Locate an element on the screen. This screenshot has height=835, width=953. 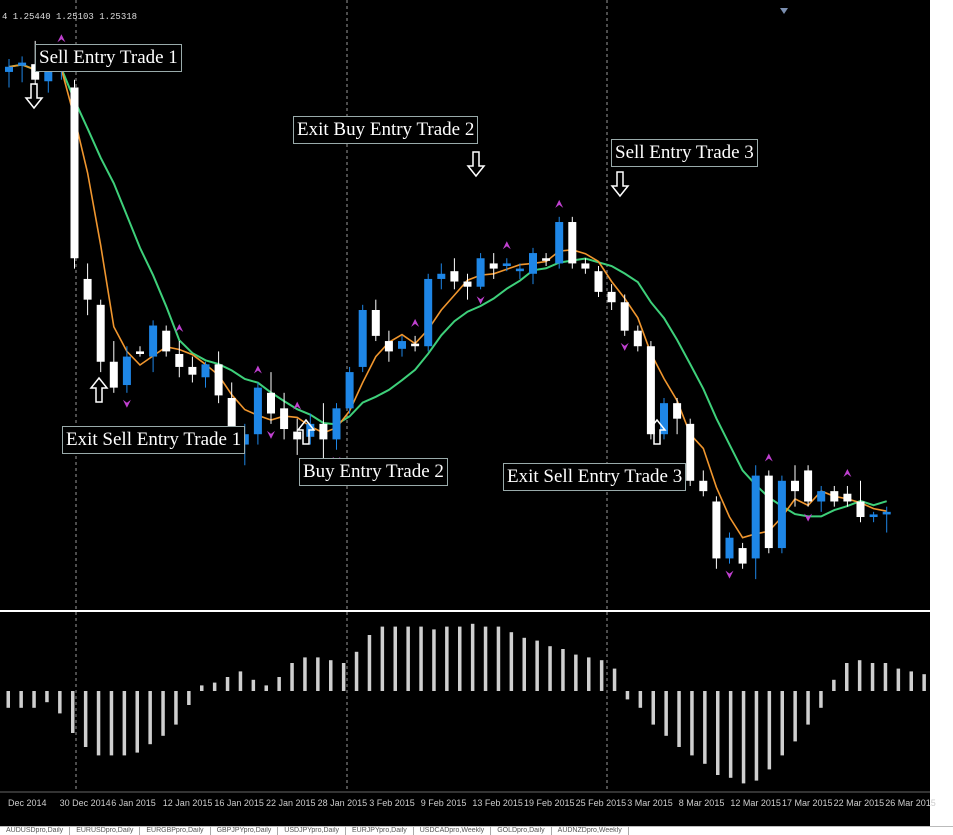
annotation-buy-entry-trade-2: Buy Entry Trade 2 is located at coordinates (373, 472).